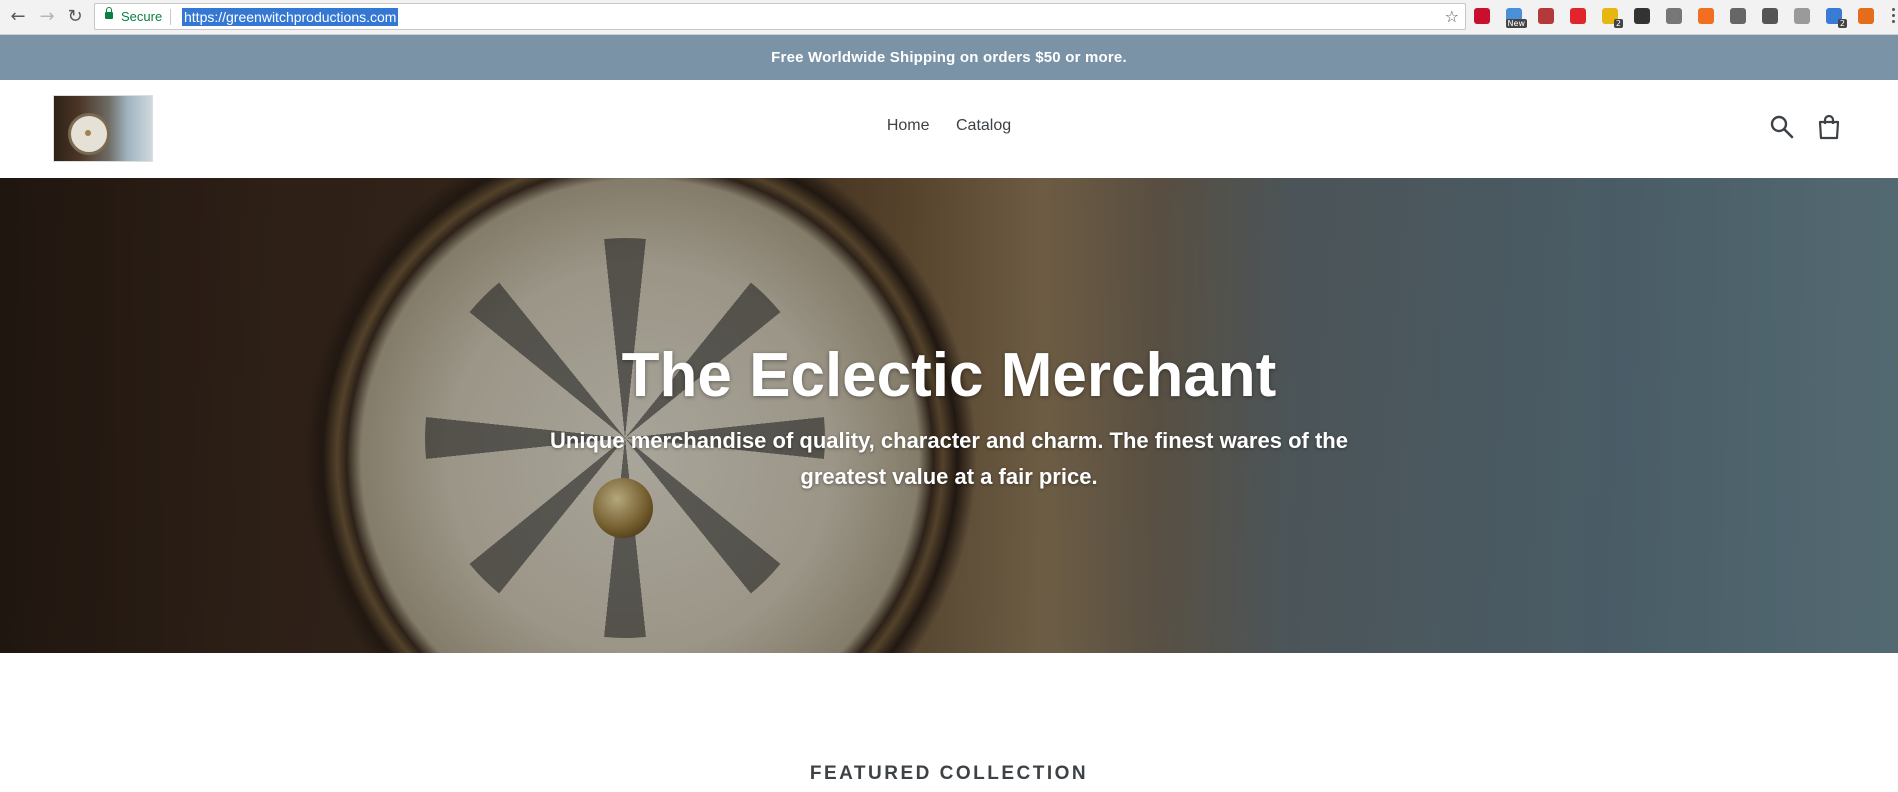 Image resolution: width=1898 pixels, height=792 pixels. Describe the element at coordinates (1516, 23) in the screenshot. I see `extension-badge: New` at that location.